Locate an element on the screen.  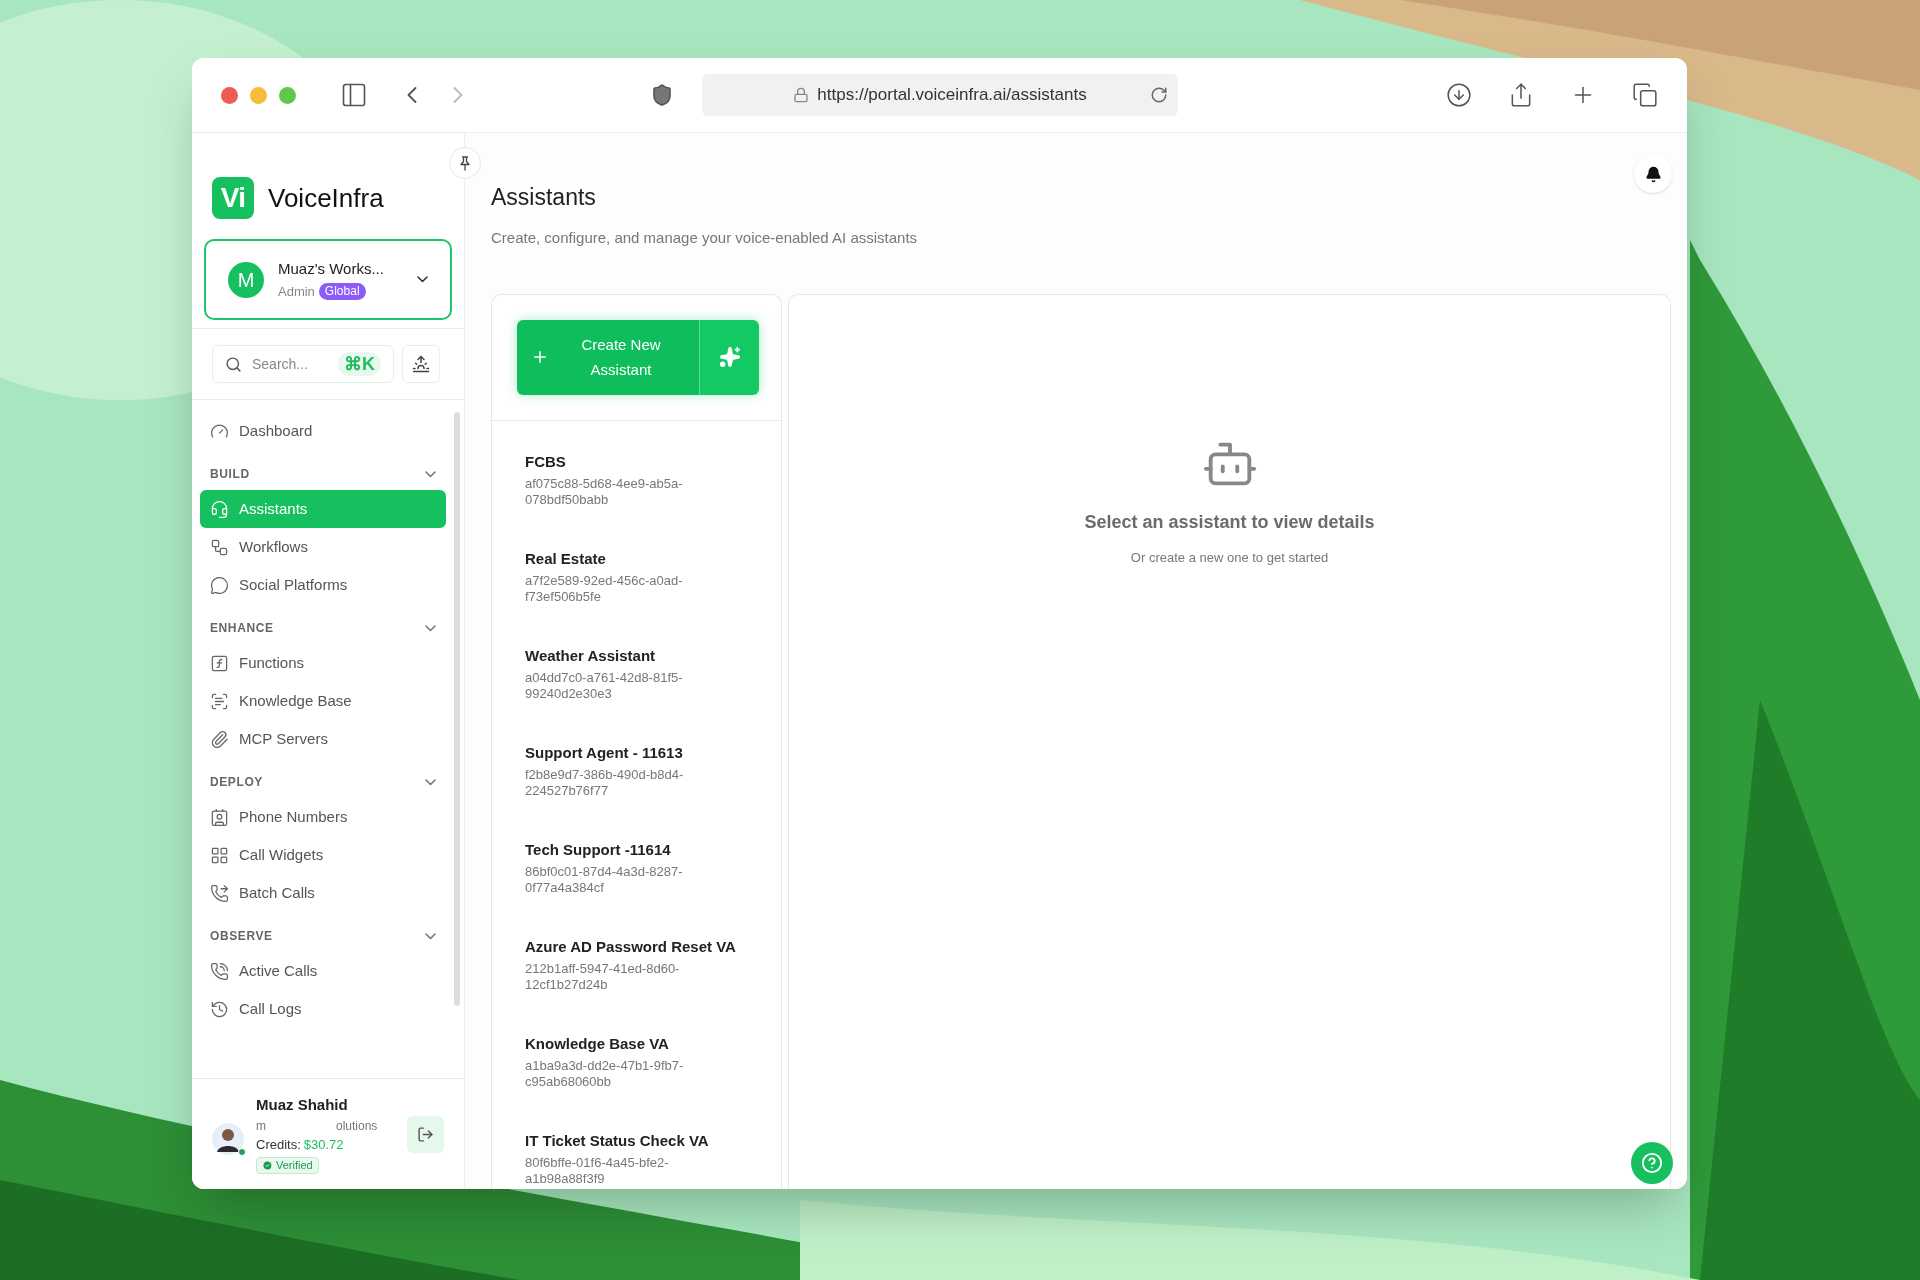
assistant-item: Knowledge Base VA a1ba9a3d-dd2e-47b1-9fb7-c95ab68060bb is located at coordinates (647, 1083).